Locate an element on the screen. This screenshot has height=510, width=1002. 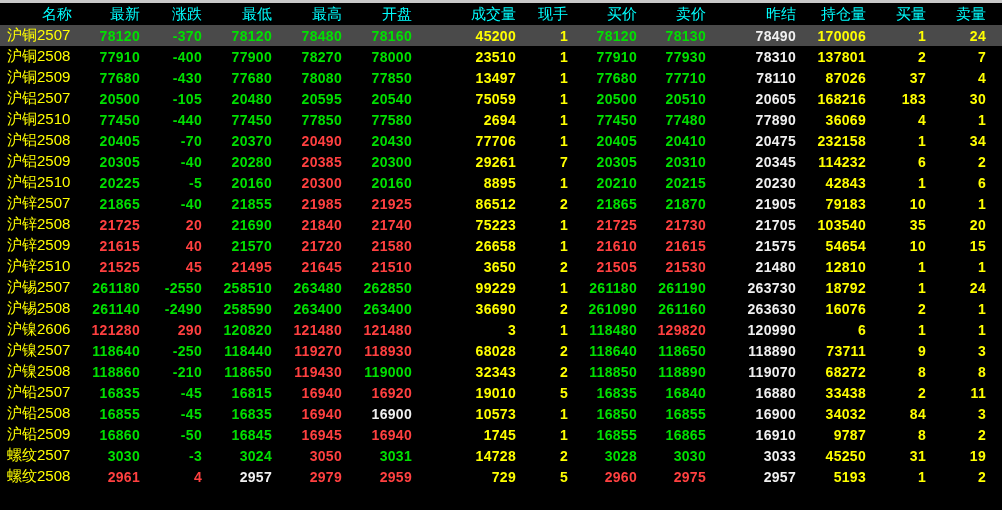
column-header: 现手 is located at coordinates (542, 14).